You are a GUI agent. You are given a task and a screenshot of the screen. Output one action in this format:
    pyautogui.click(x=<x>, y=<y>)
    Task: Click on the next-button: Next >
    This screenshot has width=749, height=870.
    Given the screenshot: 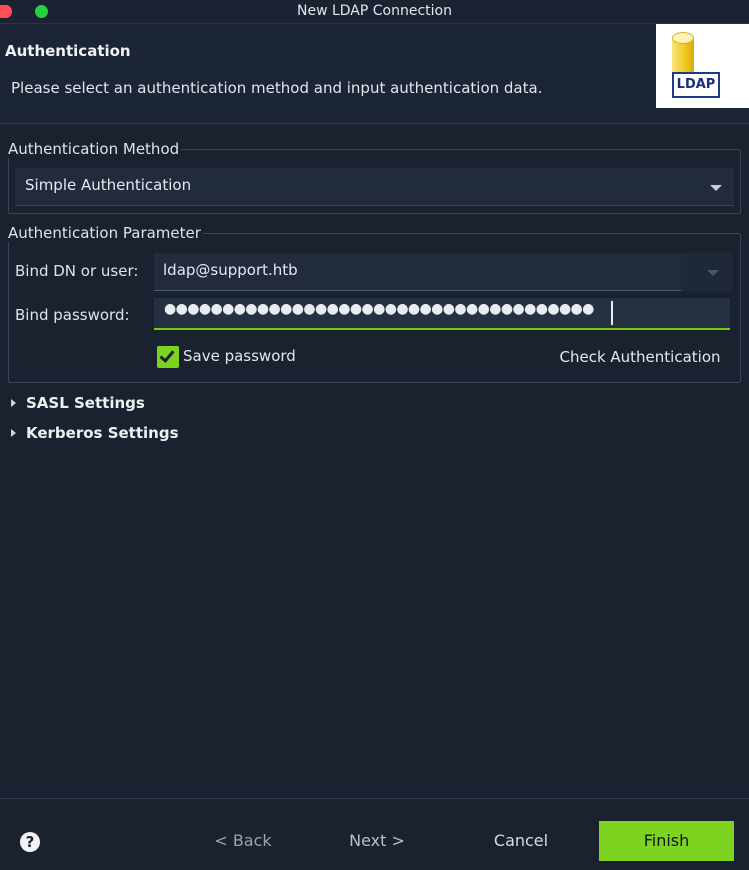 What is the action you would take?
    pyautogui.click(x=377, y=841)
    